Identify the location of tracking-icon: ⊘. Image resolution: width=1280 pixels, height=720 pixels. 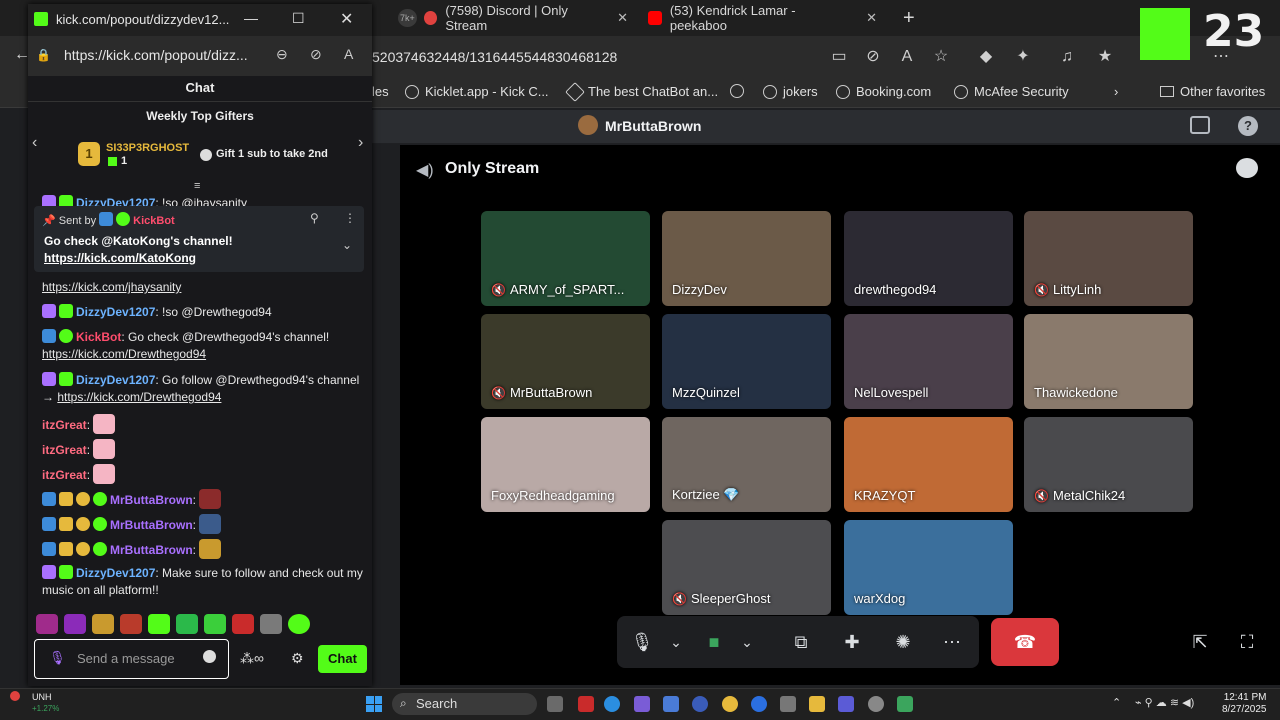
(873, 57).